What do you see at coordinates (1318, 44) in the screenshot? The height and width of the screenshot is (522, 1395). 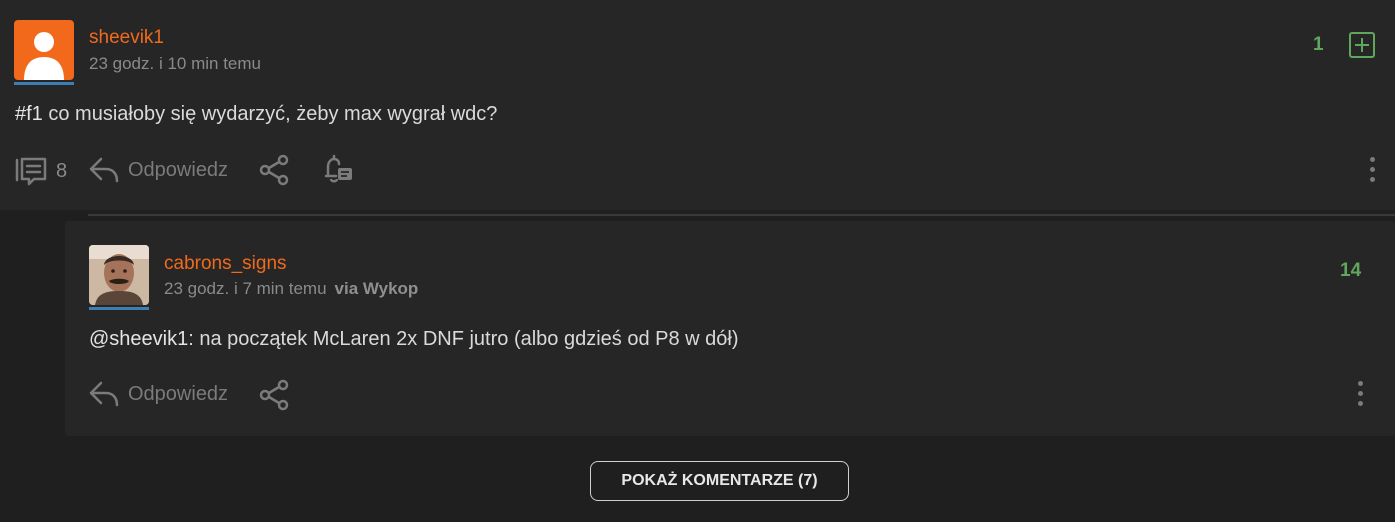 I see `post-vote-count: 1` at bounding box center [1318, 44].